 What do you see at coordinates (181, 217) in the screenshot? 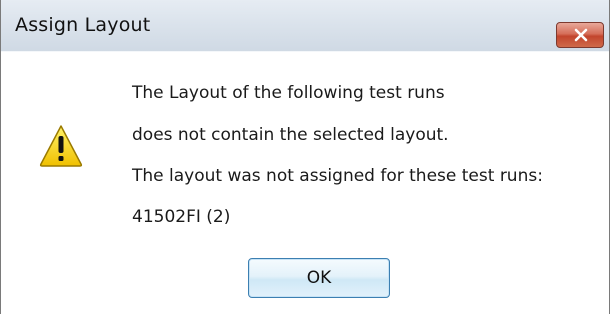
I see `test-run-name: 41502FI (2)` at bounding box center [181, 217].